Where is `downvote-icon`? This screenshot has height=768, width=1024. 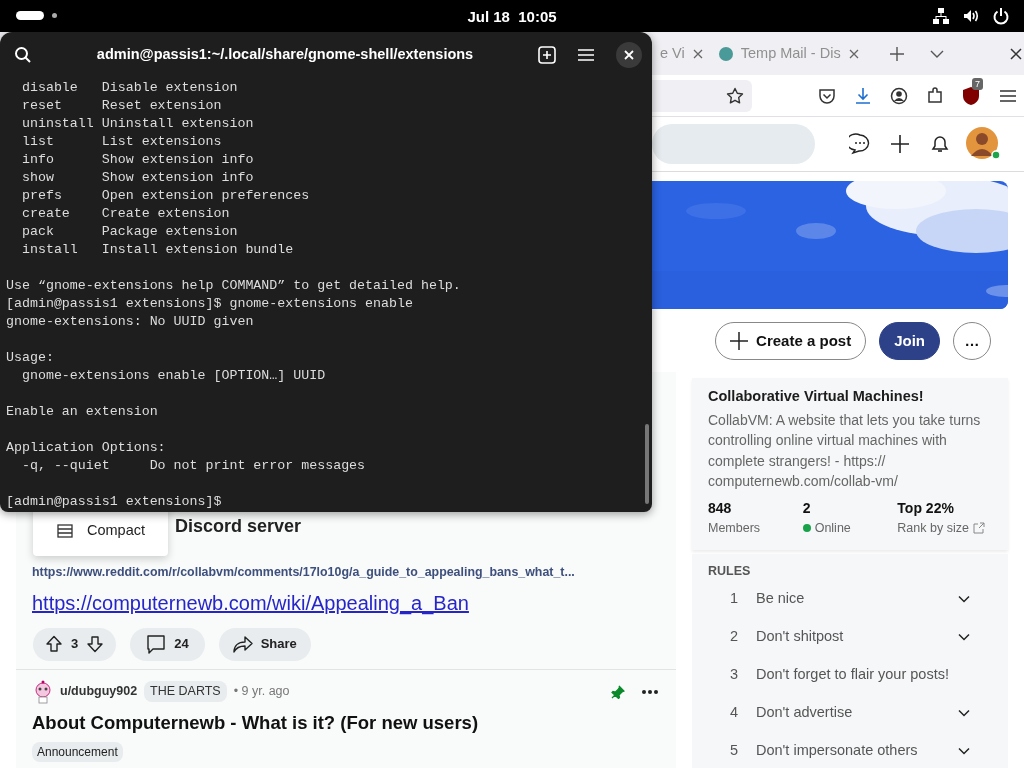 downvote-icon is located at coordinates (95, 644).